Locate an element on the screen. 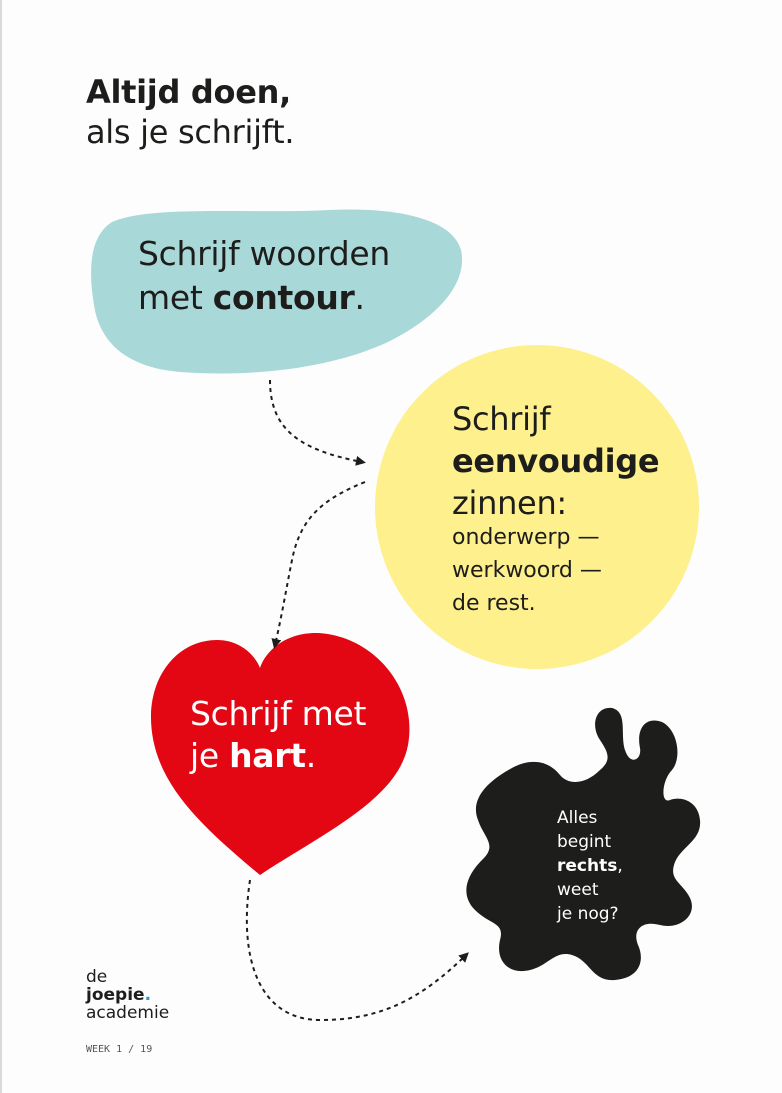 This screenshot has width=782, height=1093. yellow-line-2: eenvoudige is located at coordinates (556, 461).